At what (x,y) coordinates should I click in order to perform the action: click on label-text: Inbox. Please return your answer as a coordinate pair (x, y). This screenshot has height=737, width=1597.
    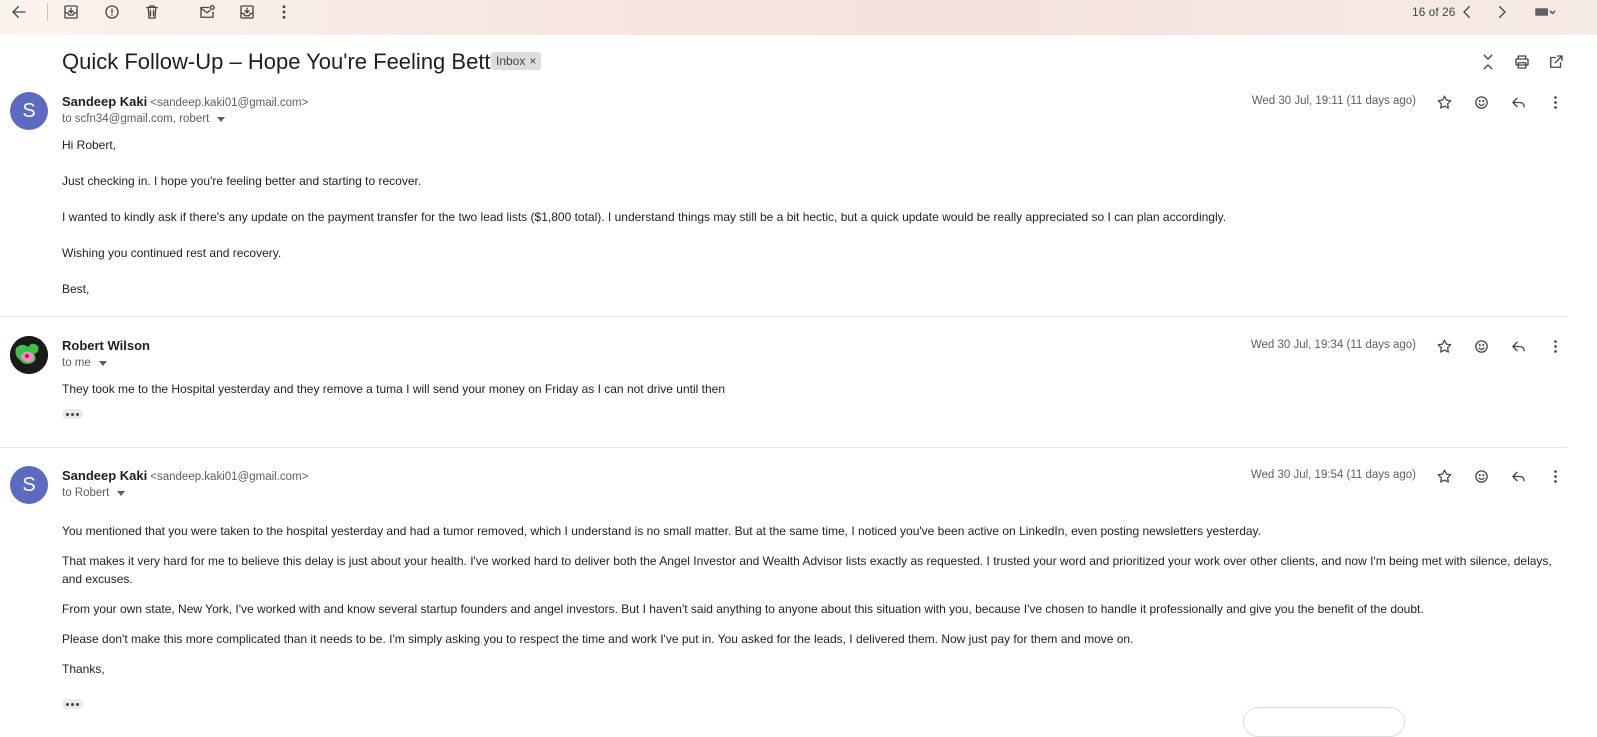
    Looking at the image, I should click on (511, 61).